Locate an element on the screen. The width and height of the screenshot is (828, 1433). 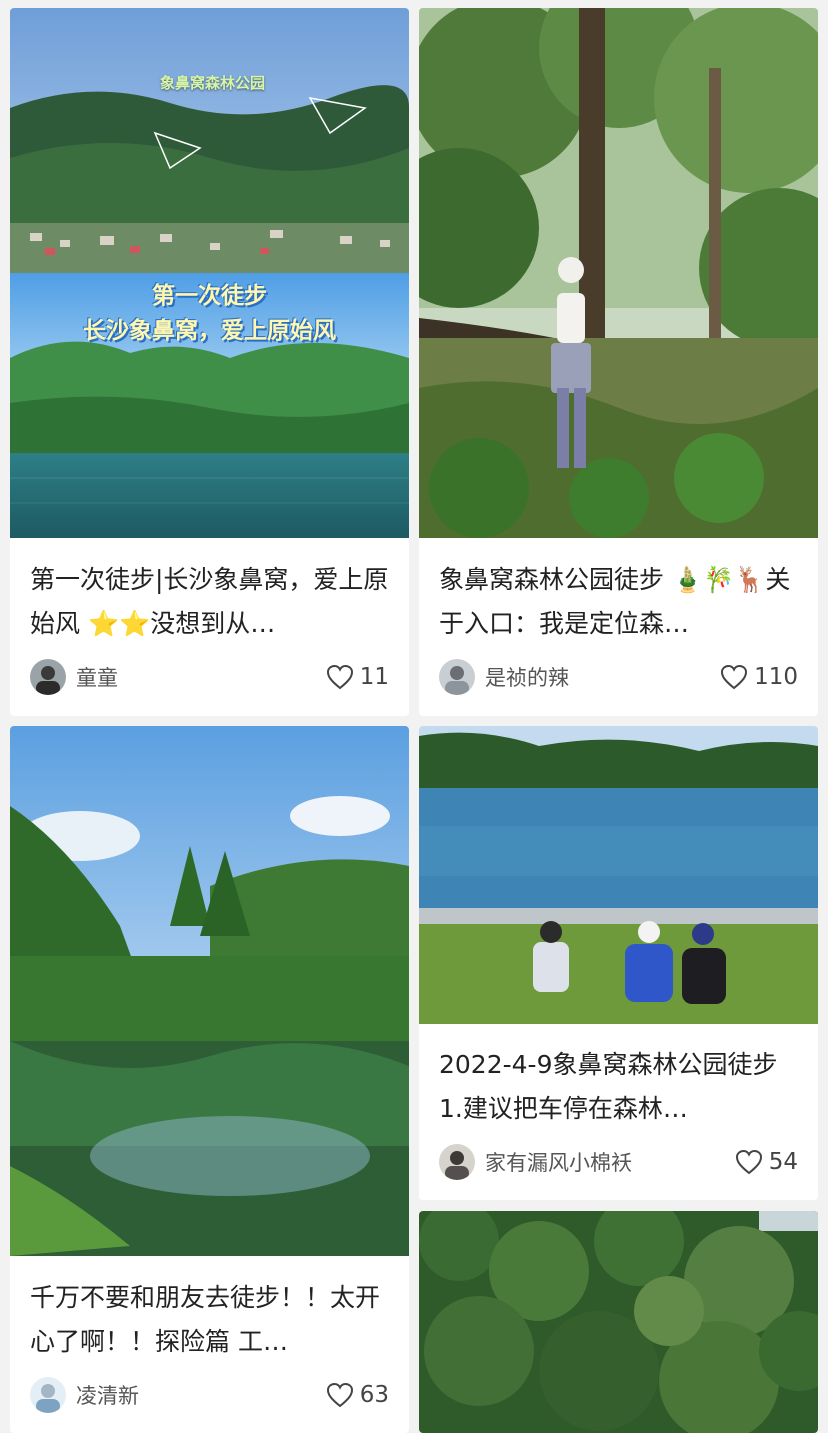
forest-canopy-photo is located at coordinates (618, 1322).